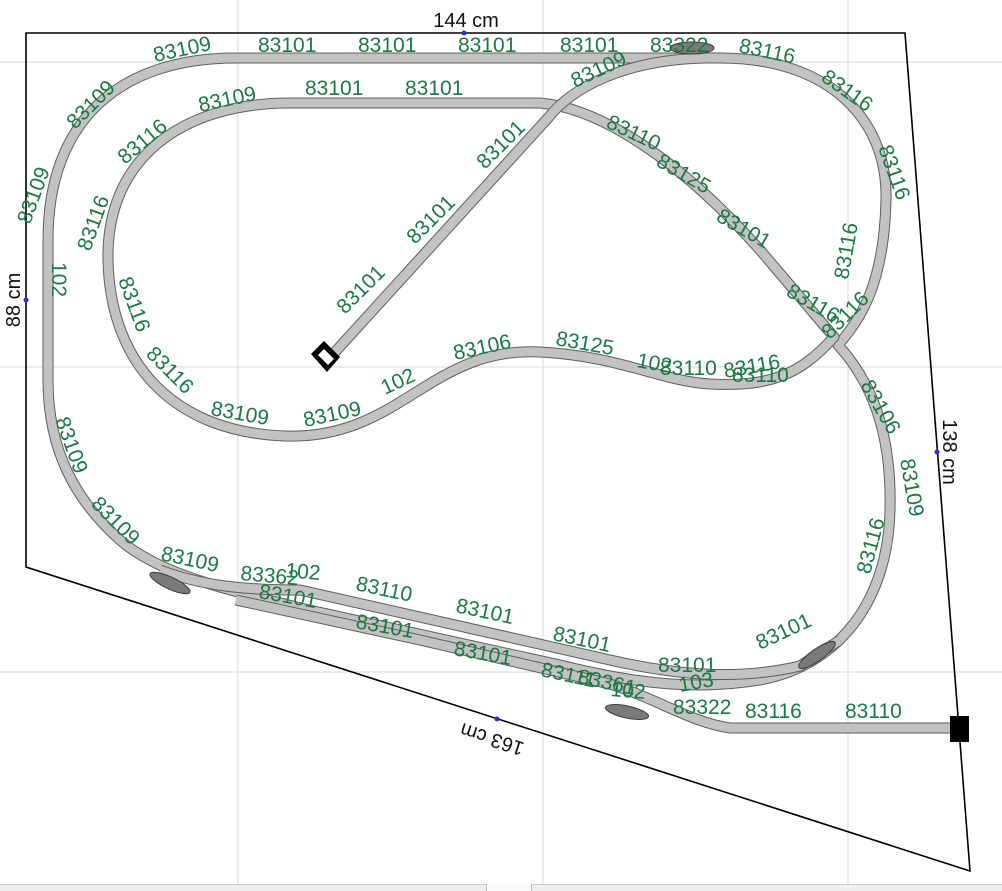  What do you see at coordinates (509, 887) in the screenshot?
I see `status-bar-tab` at bounding box center [509, 887].